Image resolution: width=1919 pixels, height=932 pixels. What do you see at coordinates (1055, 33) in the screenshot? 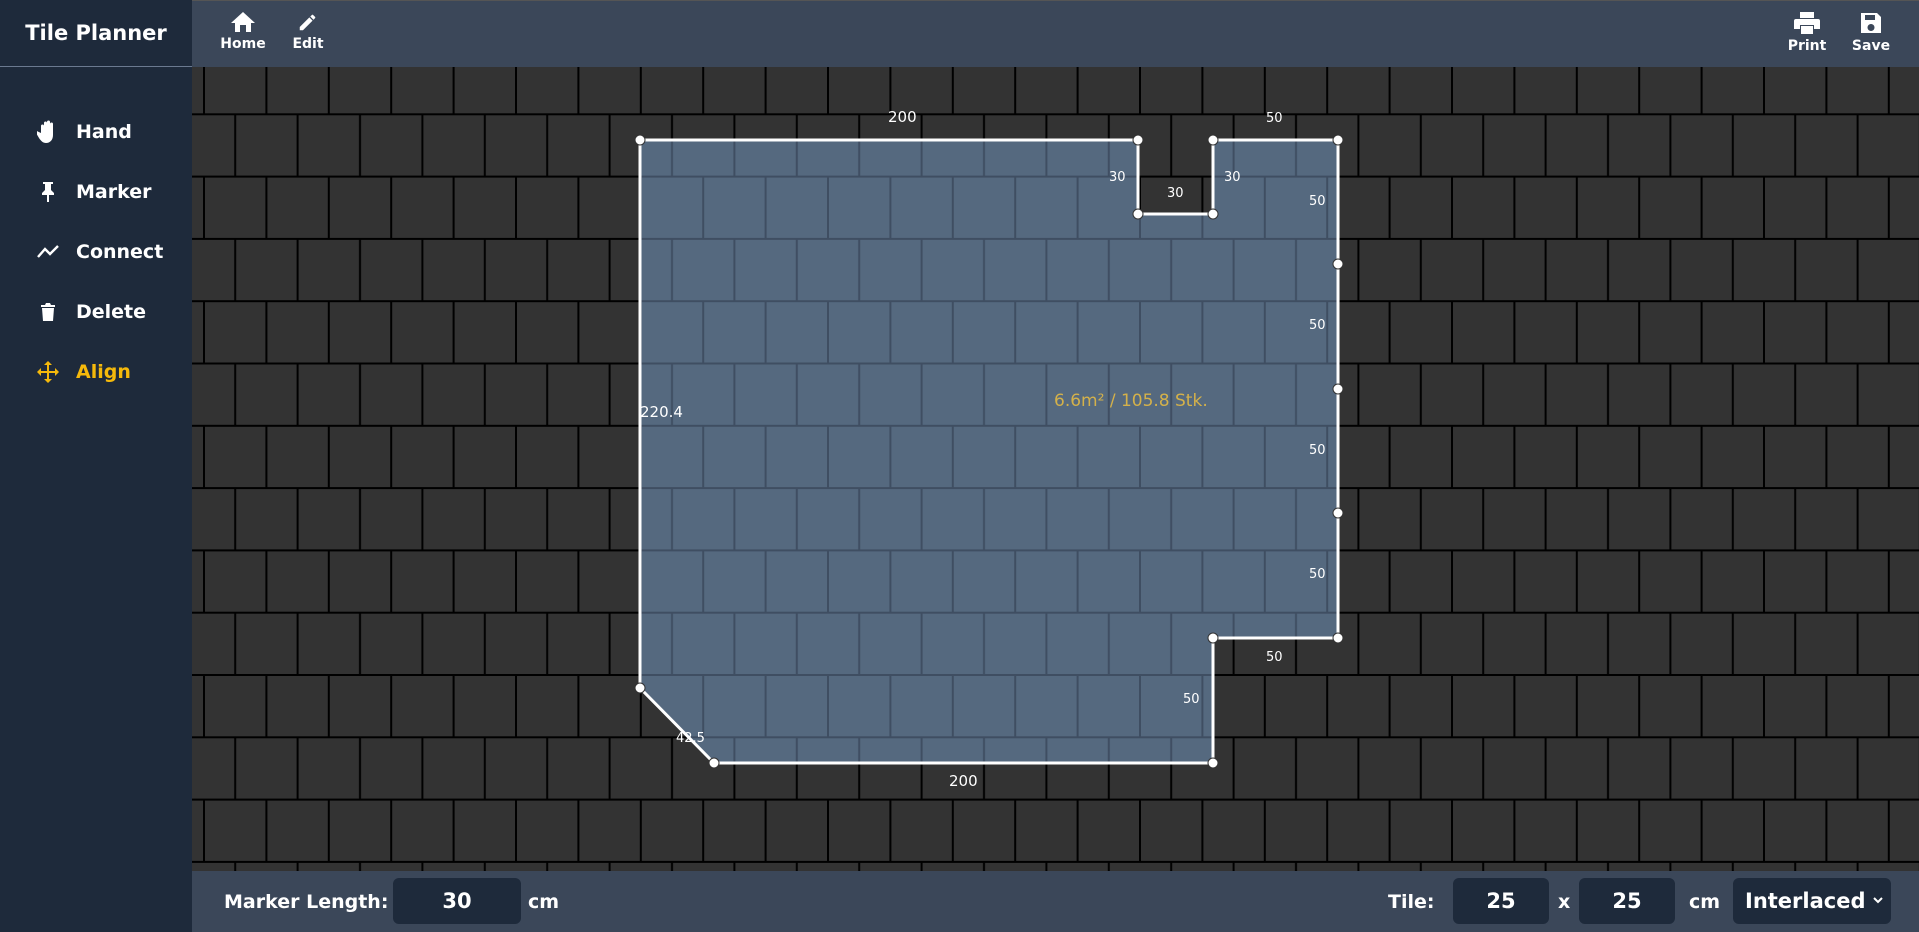
I see `top-toolbar: Home Edit Print Save` at bounding box center [1055, 33].